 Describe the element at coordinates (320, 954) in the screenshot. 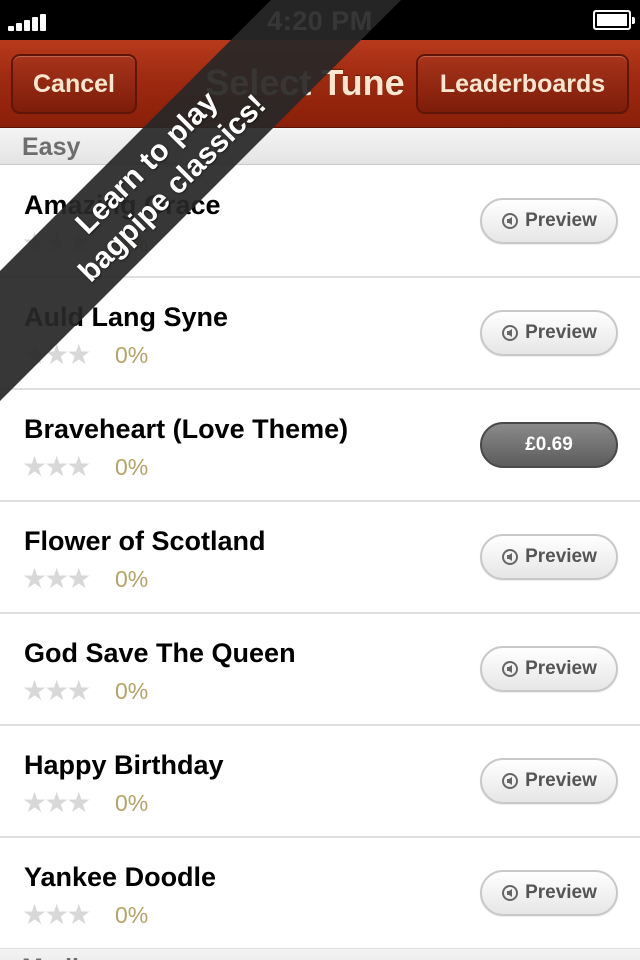

I see `section-header-medium: Medium` at that location.